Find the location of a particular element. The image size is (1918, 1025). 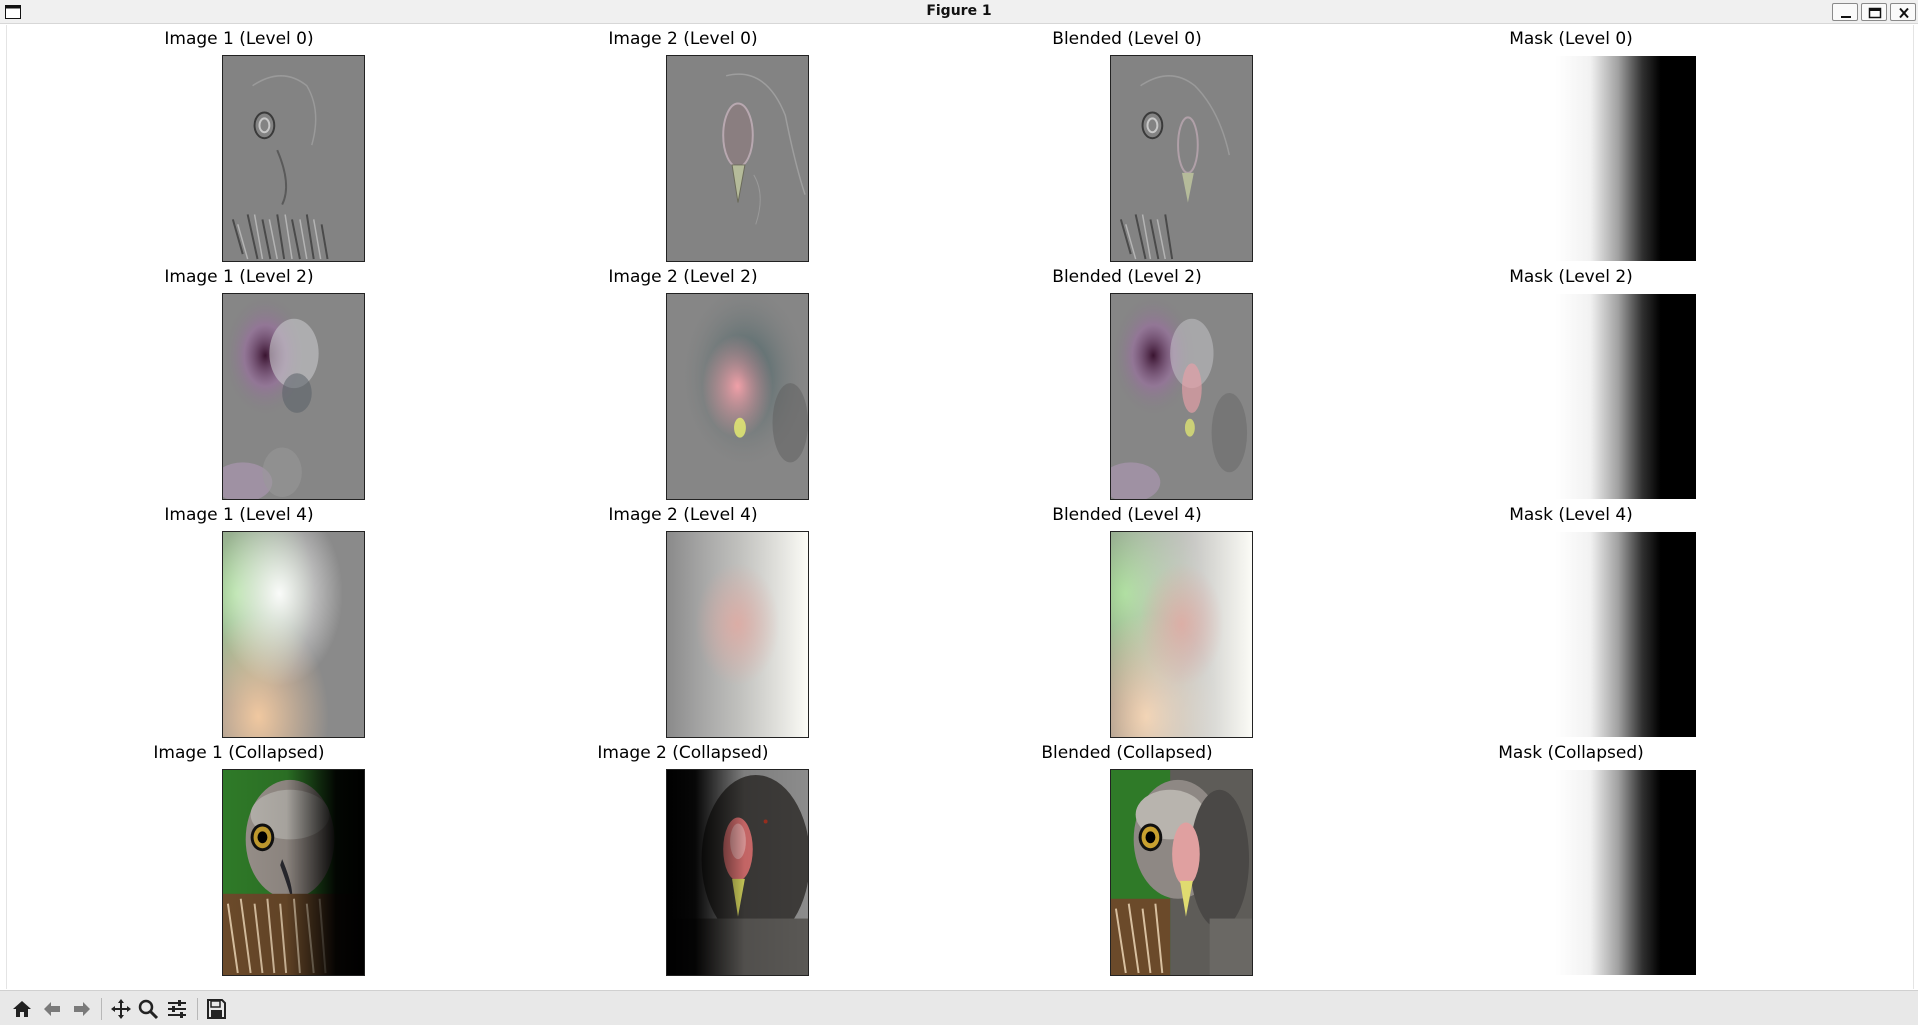

forward-arrow-icon is located at coordinates (82, 1009).